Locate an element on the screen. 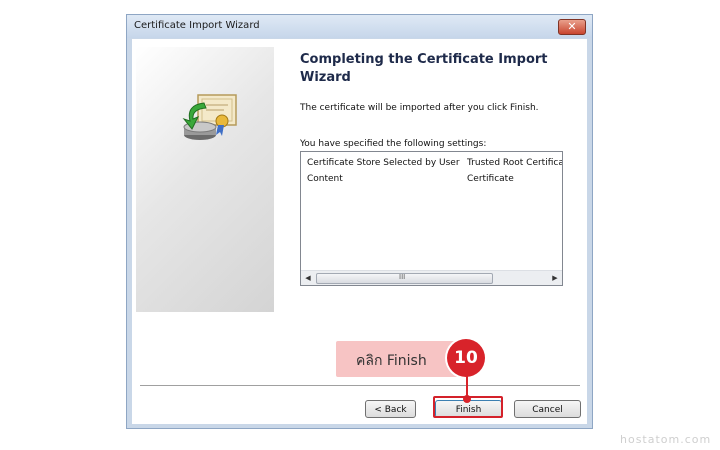 Image resolution: width=720 pixels, height=450 pixels. setting-value: Trusted Root Certifica is located at coordinates (515, 163).